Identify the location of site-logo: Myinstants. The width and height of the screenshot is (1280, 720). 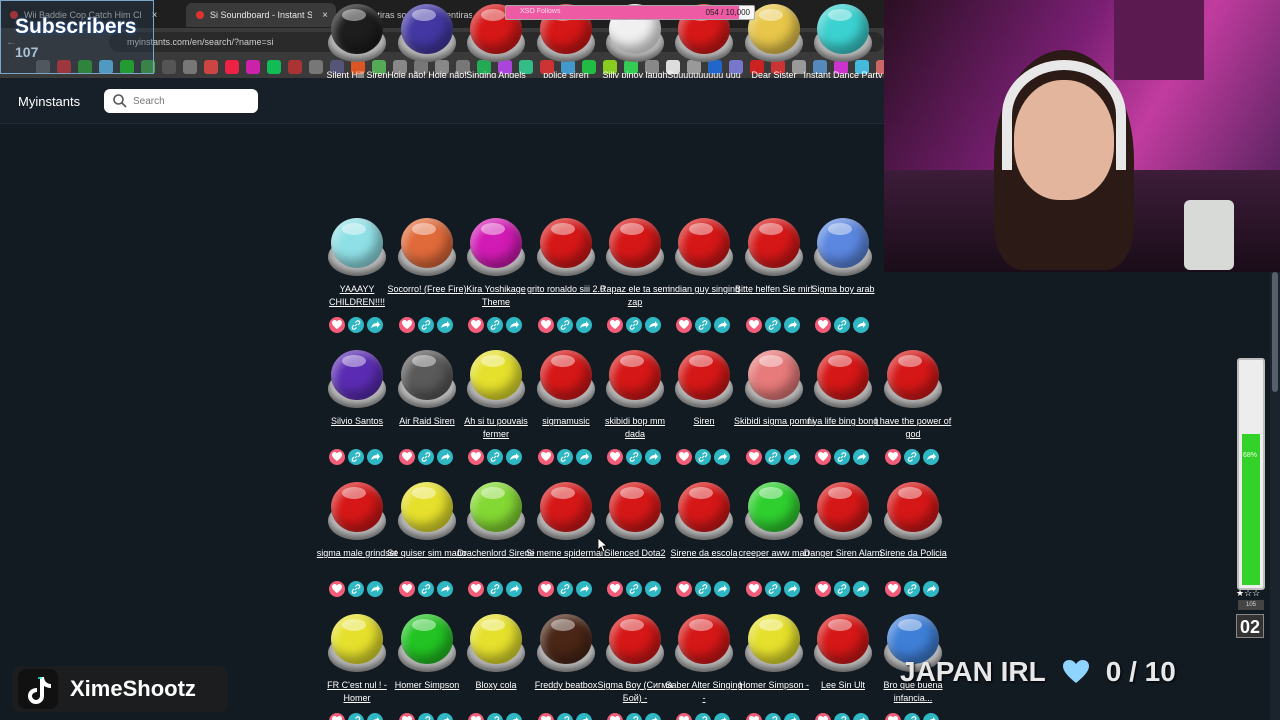
(49, 101).